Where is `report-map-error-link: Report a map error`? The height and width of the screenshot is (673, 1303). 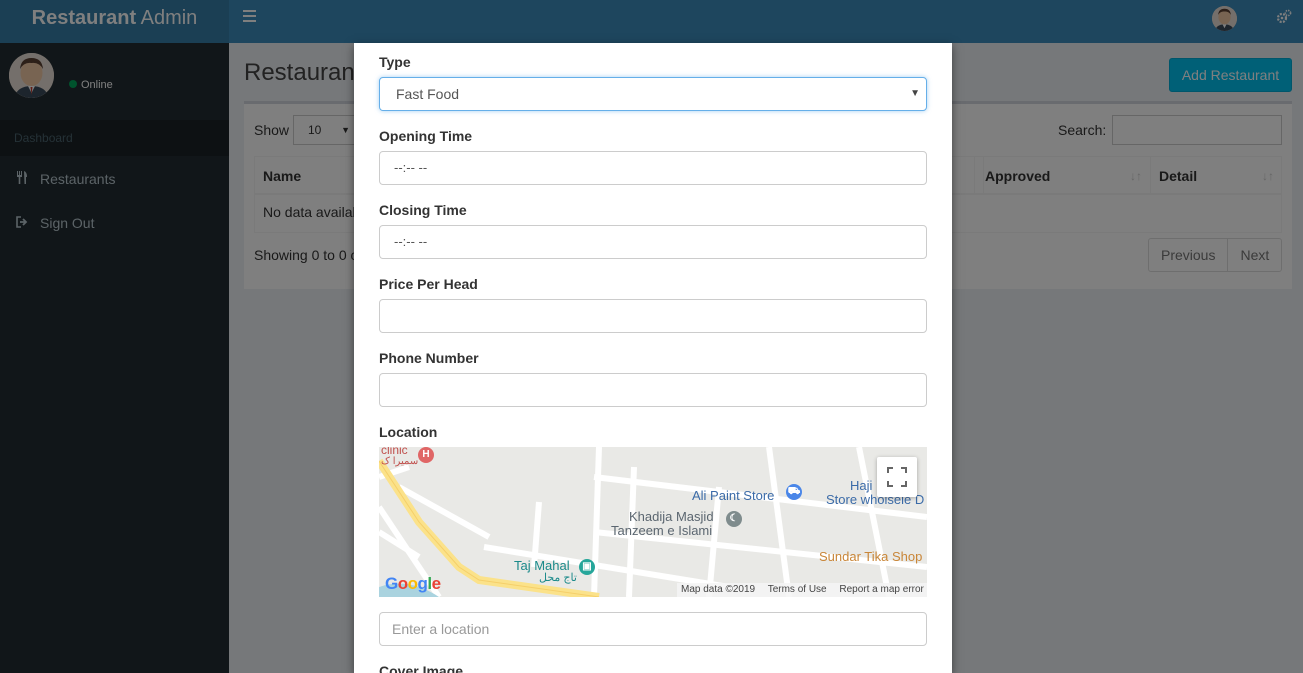 report-map-error-link: Report a map error is located at coordinates (881, 589).